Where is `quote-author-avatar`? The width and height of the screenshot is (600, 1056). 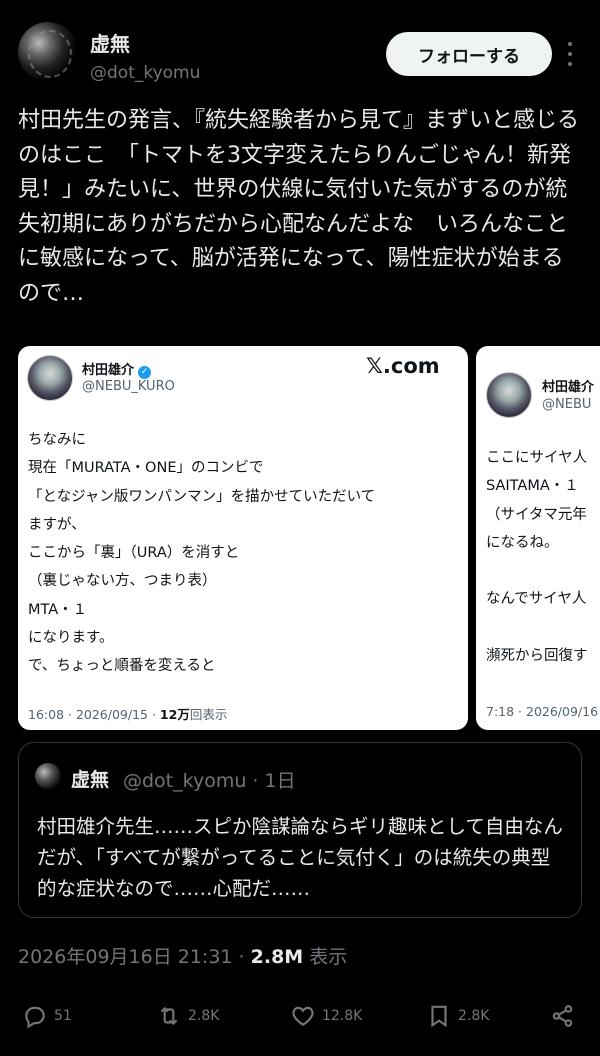
quote-author-avatar is located at coordinates (48, 776).